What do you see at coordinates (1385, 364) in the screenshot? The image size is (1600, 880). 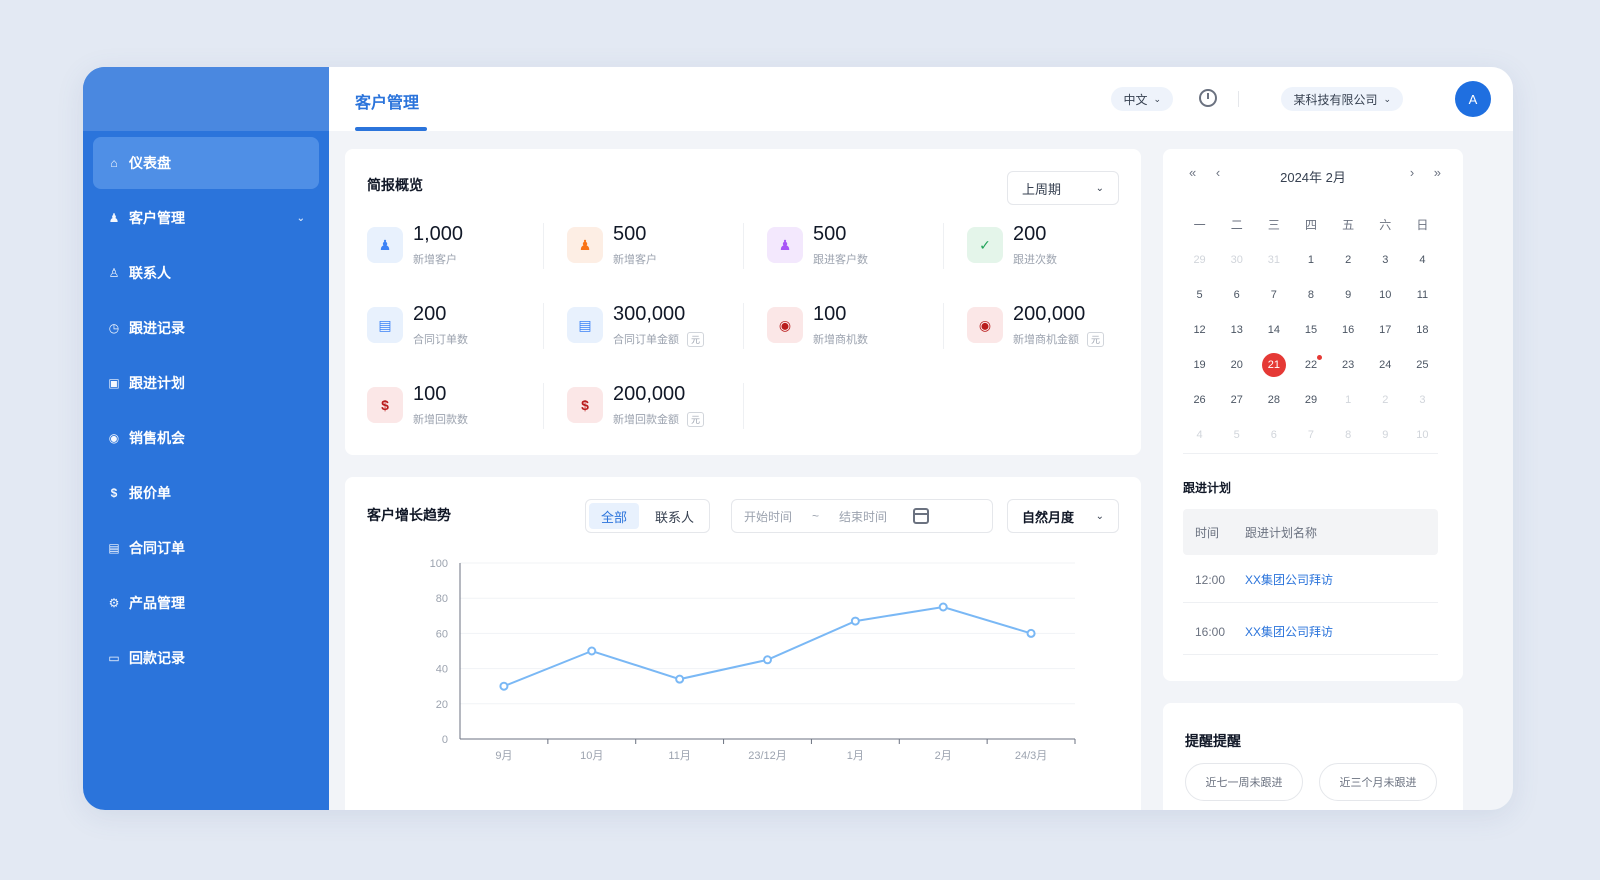 I see `calendar-day: 24` at bounding box center [1385, 364].